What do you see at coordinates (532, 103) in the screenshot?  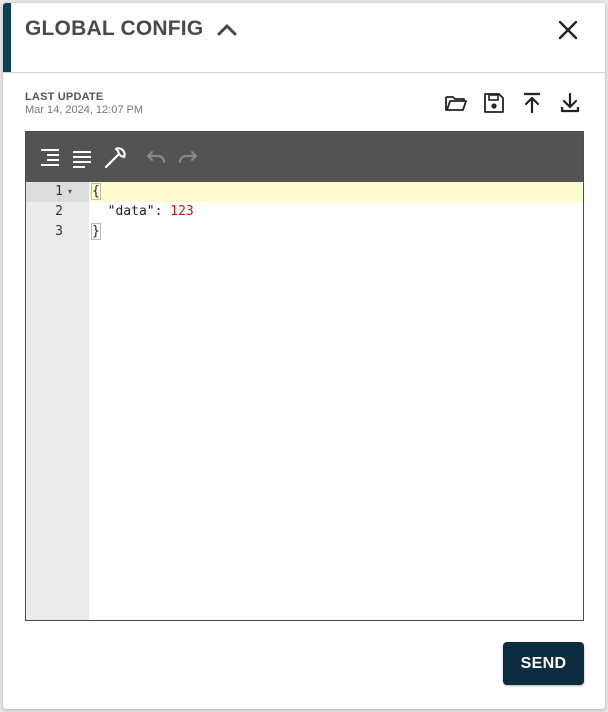 I see `upload-icon` at bounding box center [532, 103].